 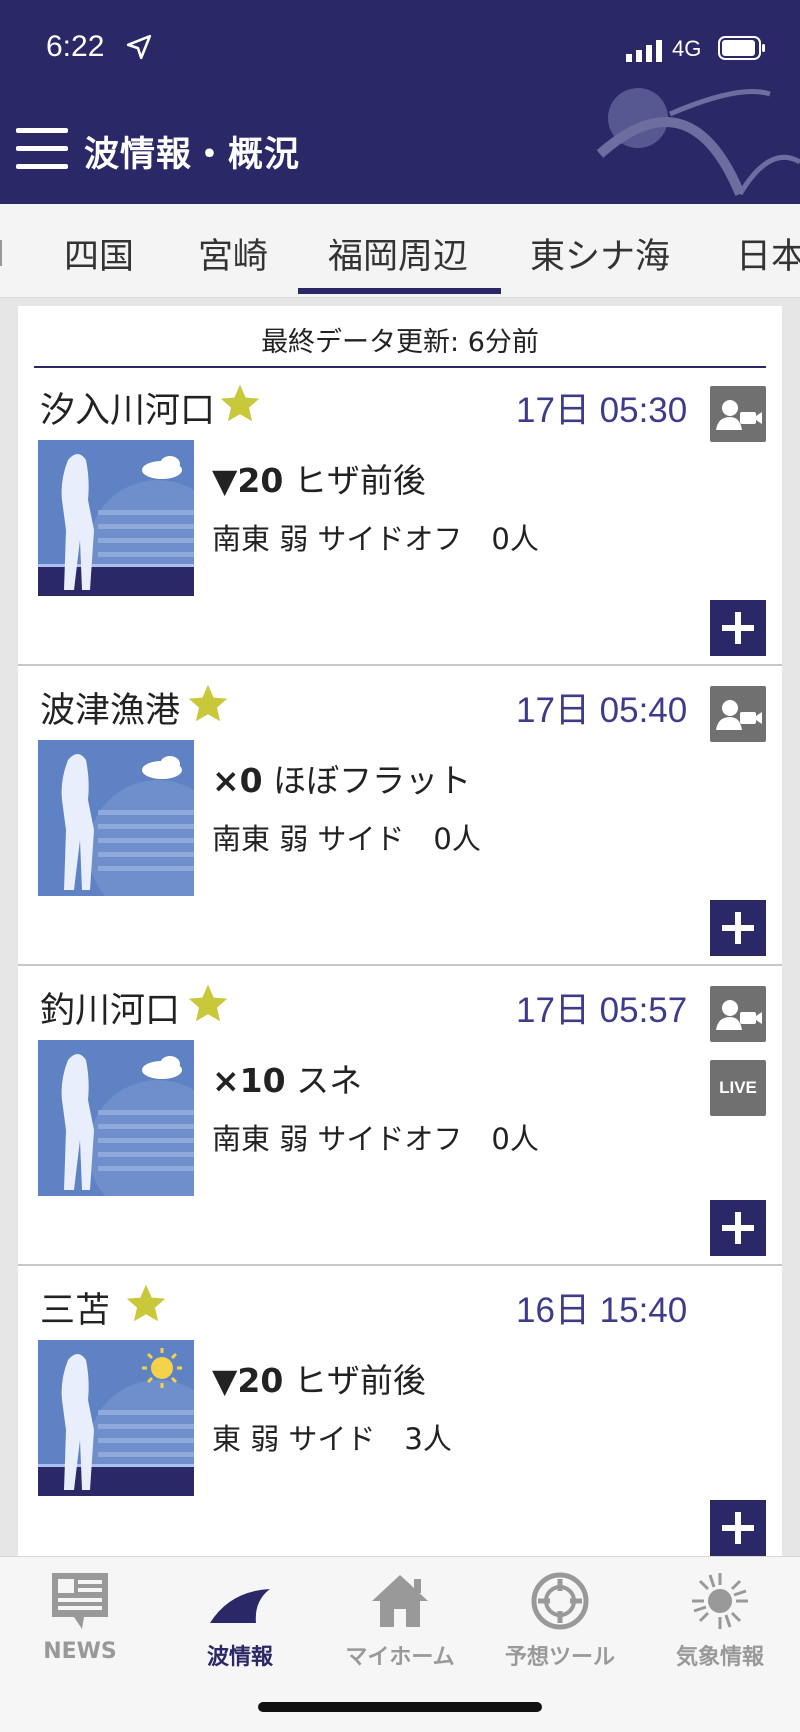 I want to click on nav-label: 予想ツール, so click(x=559, y=1657).